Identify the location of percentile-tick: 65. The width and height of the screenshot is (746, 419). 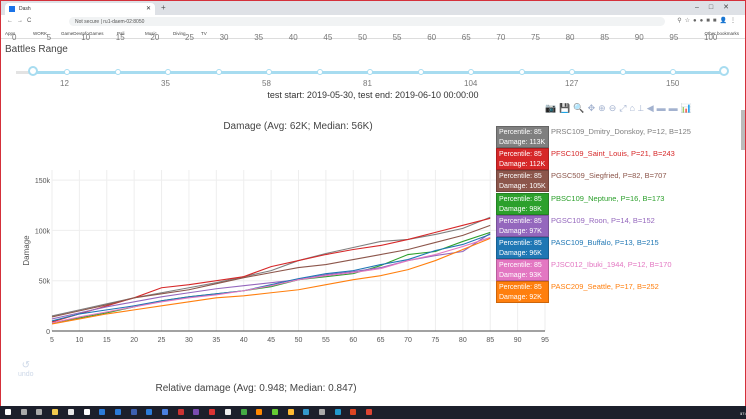
(466, 37).